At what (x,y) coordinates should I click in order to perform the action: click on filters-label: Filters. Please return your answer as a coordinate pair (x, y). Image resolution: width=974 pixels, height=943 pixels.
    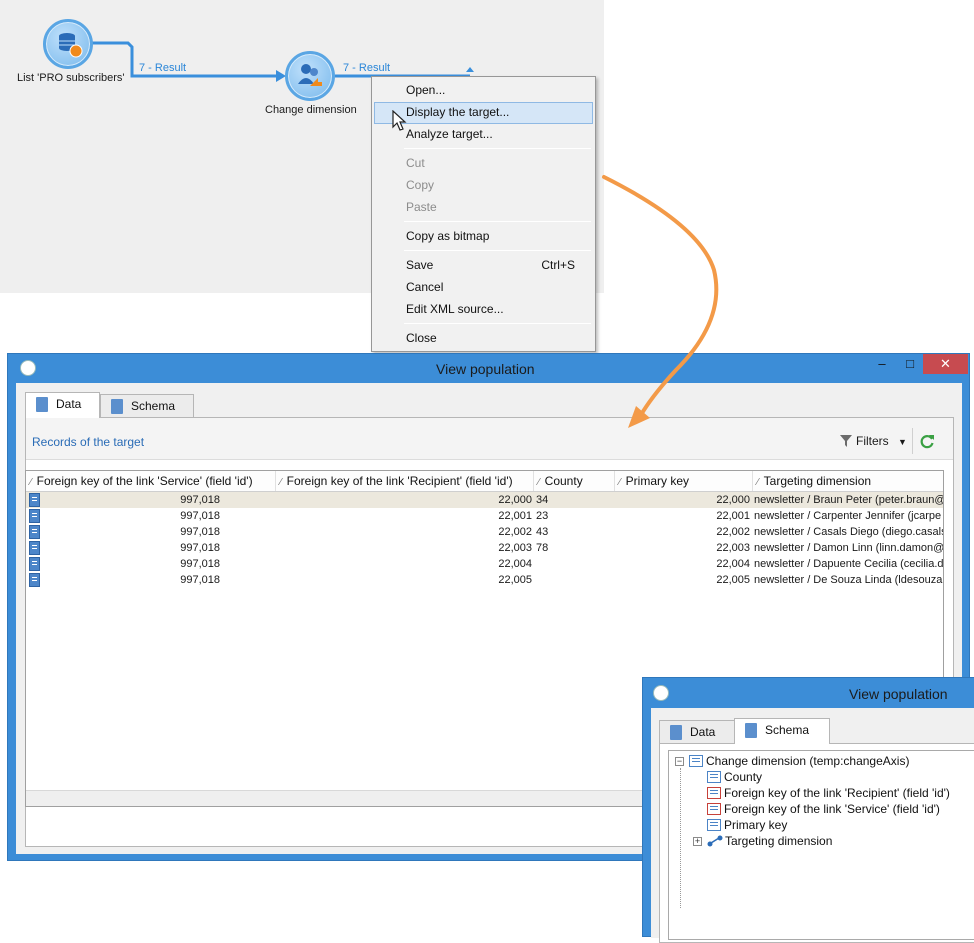
    Looking at the image, I should click on (872, 441).